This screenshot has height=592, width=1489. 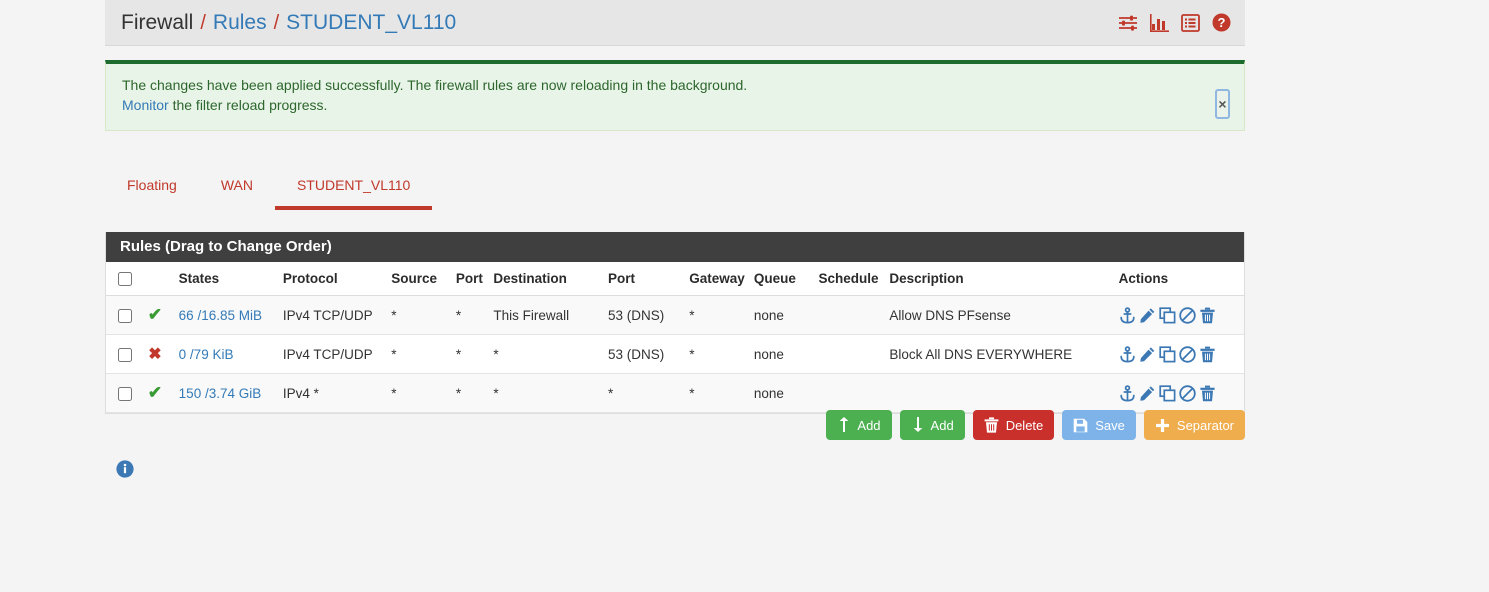 I want to click on info-circle-icon, so click(x=125, y=470).